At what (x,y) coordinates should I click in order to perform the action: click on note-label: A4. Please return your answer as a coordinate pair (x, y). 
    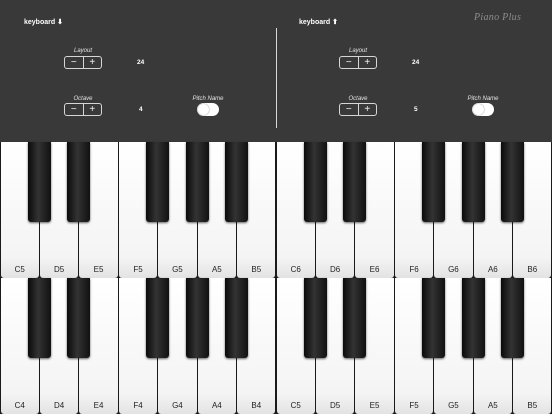
    Looking at the image, I should click on (216, 405).